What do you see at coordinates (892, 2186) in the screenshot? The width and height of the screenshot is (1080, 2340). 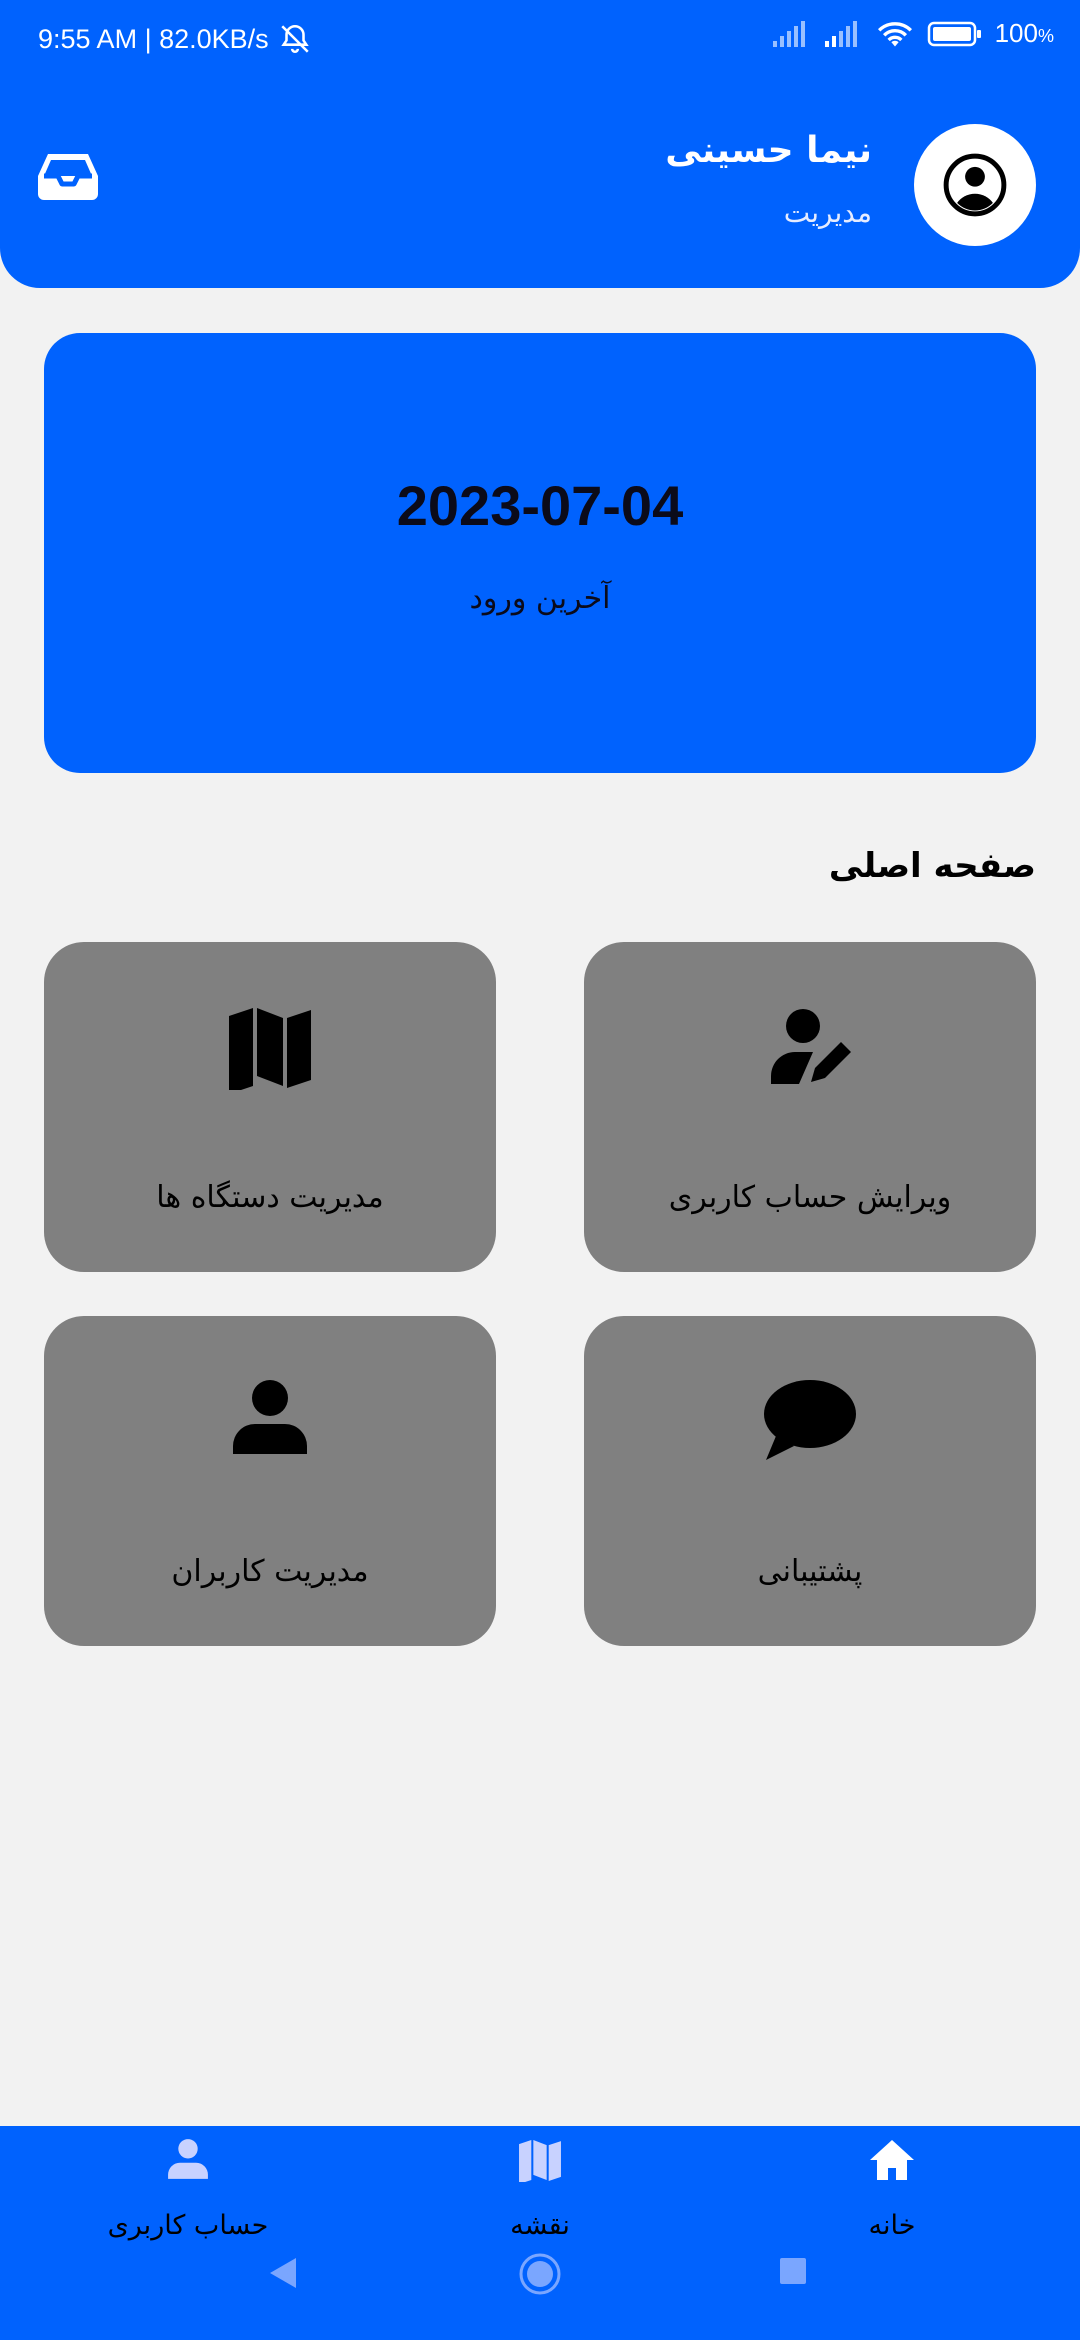 I see `nav-item-home: خانه` at bounding box center [892, 2186].